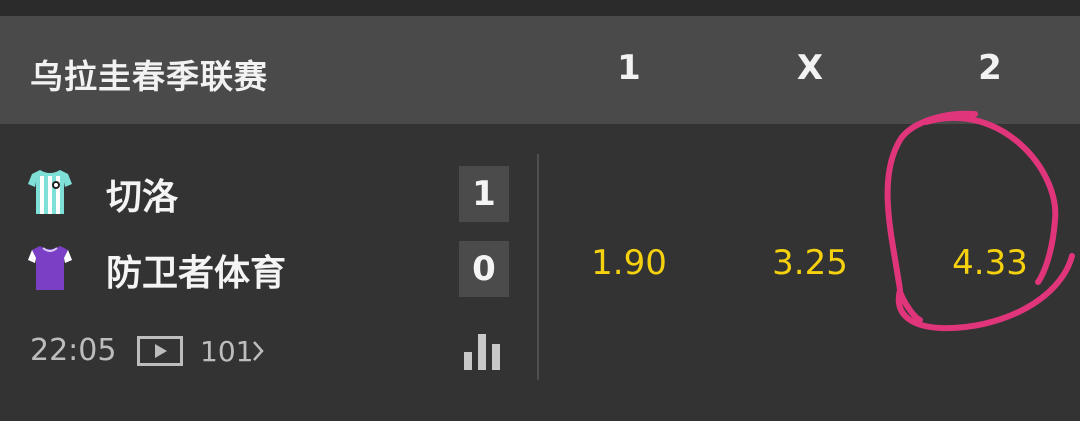 Image resolution: width=1080 pixels, height=421 pixels. What do you see at coordinates (484, 194) in the screenshot?
I see `home-score: 1` at bounding box center [484, 194].